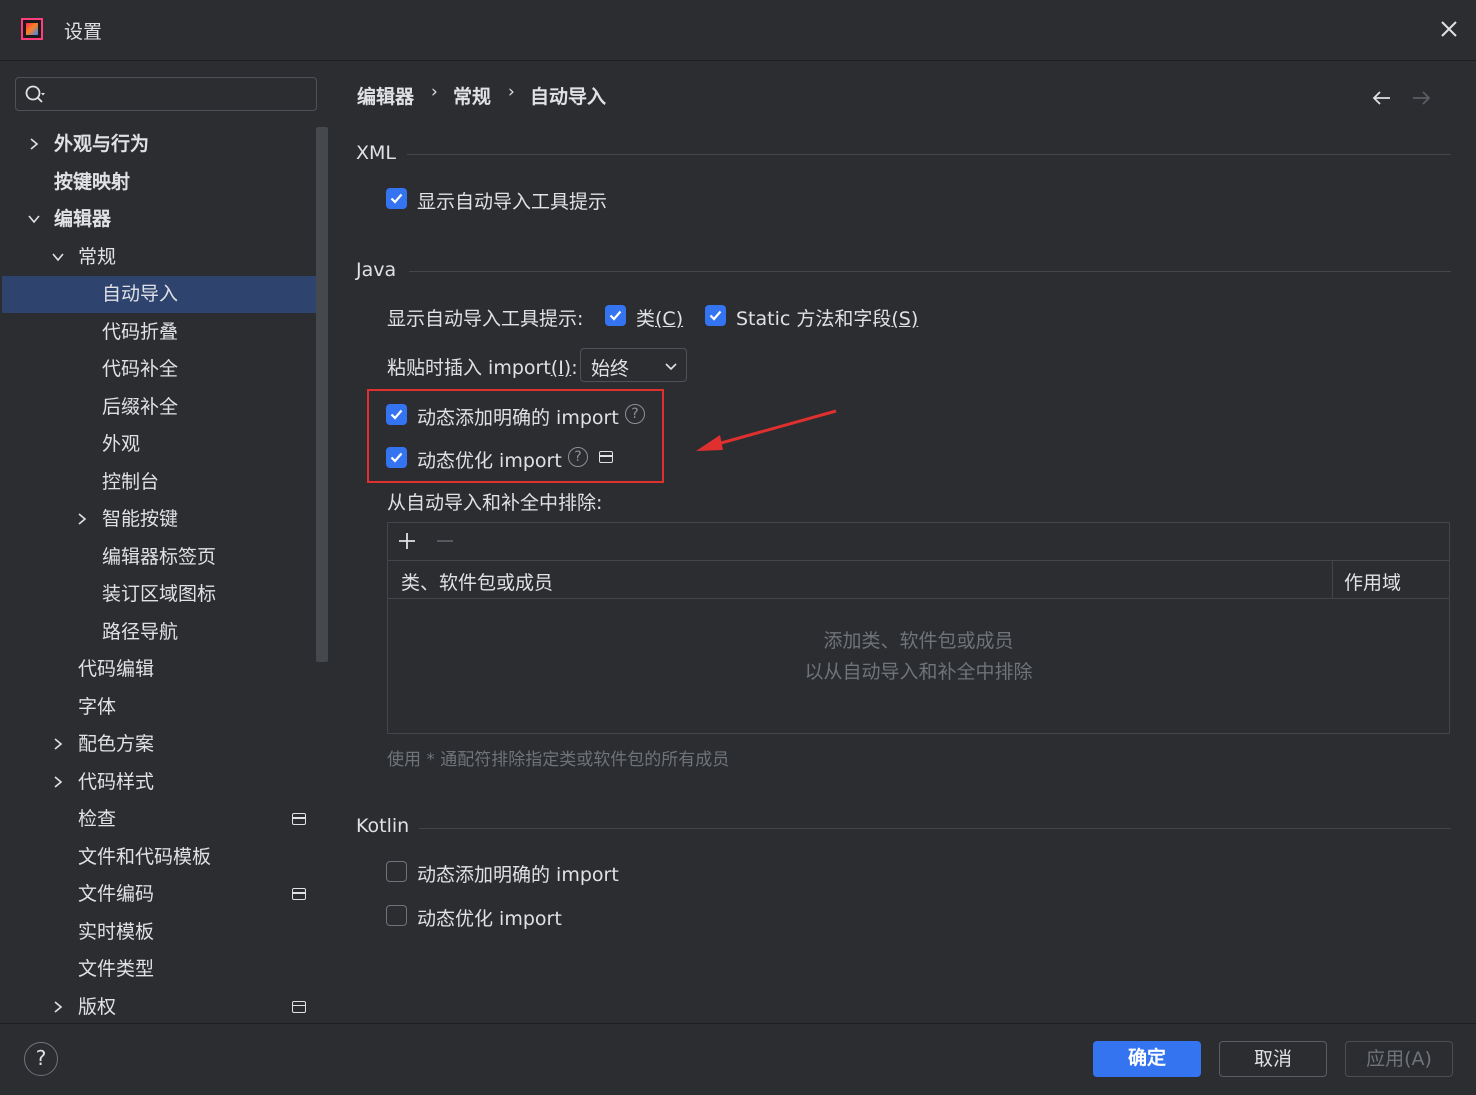 The image size is (1476, 1095). Describe the element at coordinates (568, 97) in the screenshot. I see `breadcrumb-item-auto-import: 自动导入` at that location.